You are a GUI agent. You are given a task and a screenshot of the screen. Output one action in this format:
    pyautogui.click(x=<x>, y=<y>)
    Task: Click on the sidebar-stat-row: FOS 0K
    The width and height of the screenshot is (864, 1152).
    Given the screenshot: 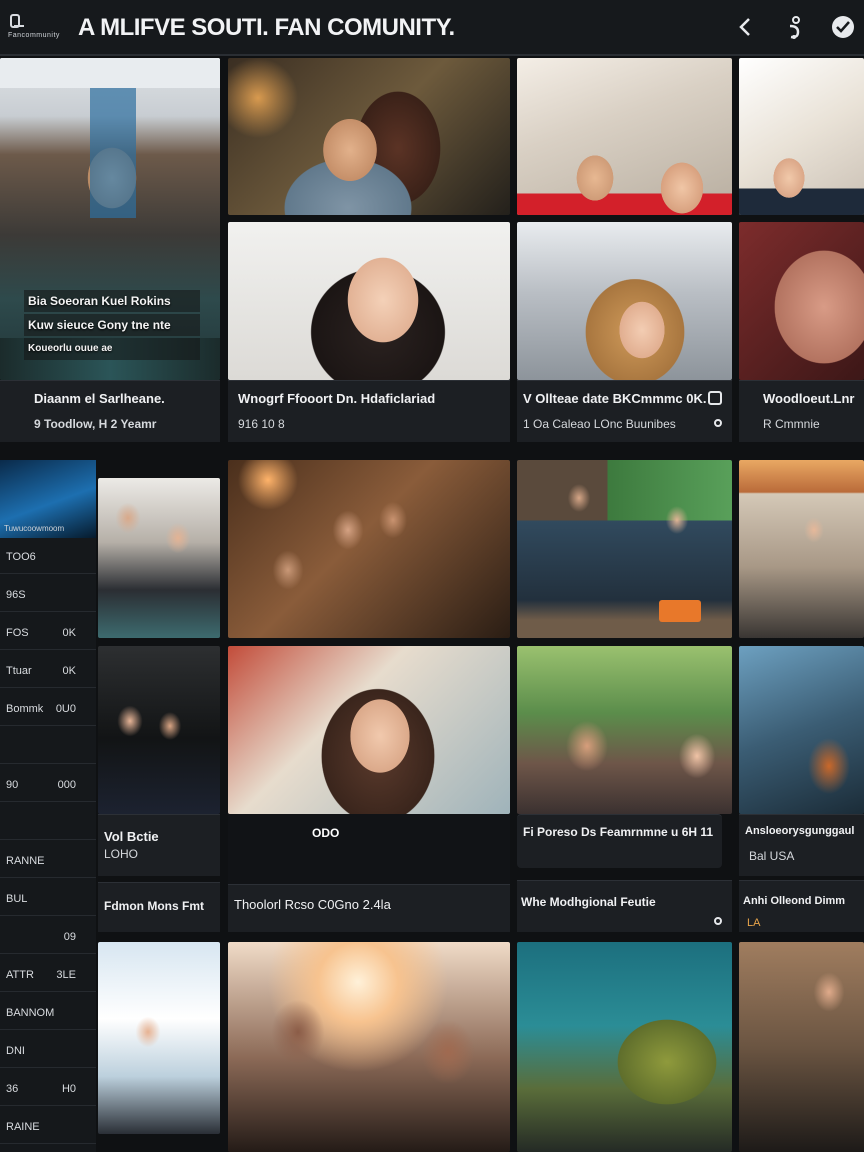 What is the action you would take?
    pyautogui.click(x=48, y=633)
    